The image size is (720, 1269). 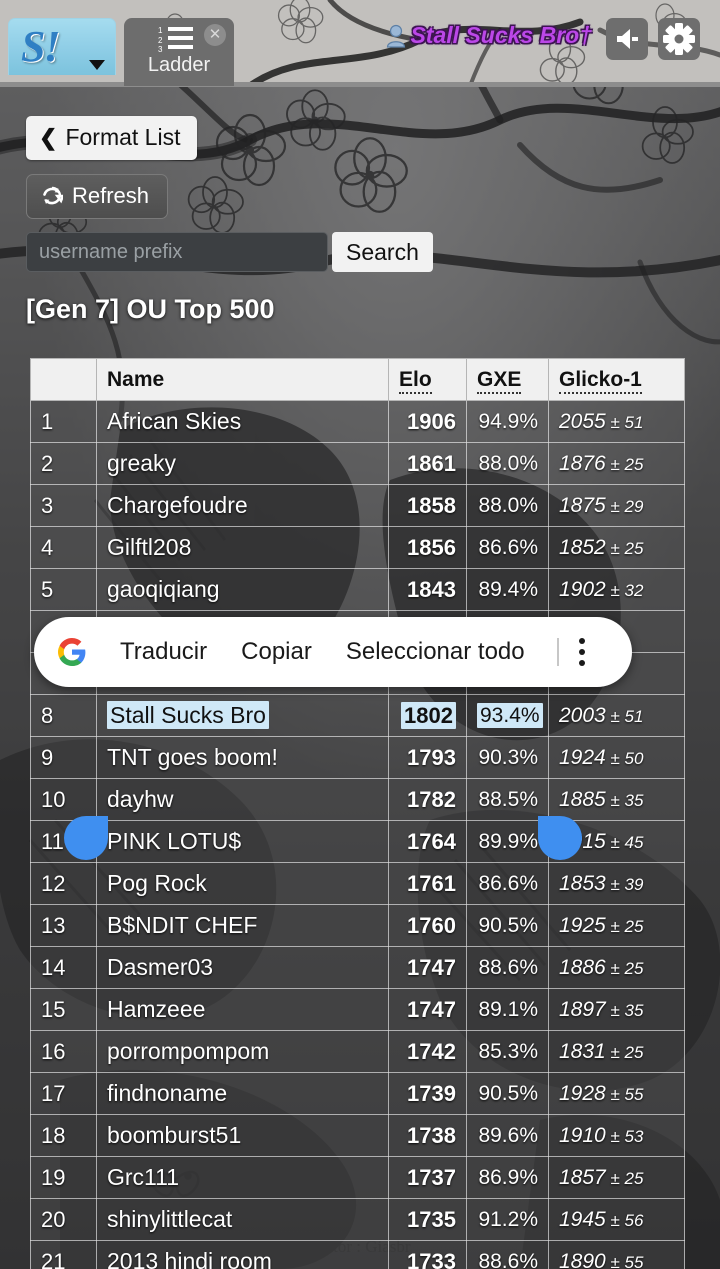 I want to click on cell-glicko-value: 1910, so click(x=582, y=1135).